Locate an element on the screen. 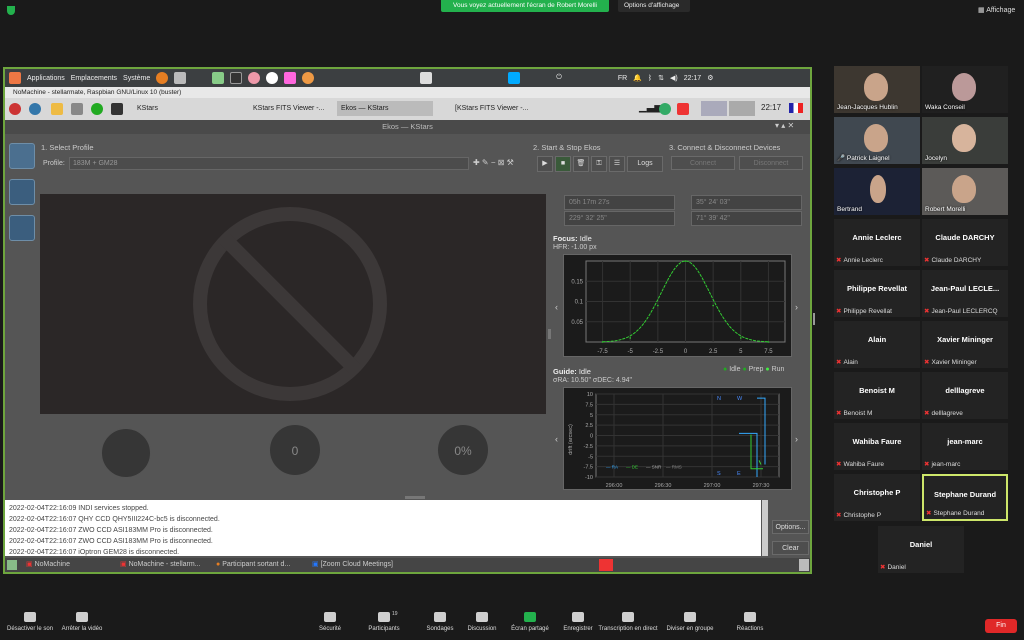  scheduler-icon is located at coordinates (22, 192).